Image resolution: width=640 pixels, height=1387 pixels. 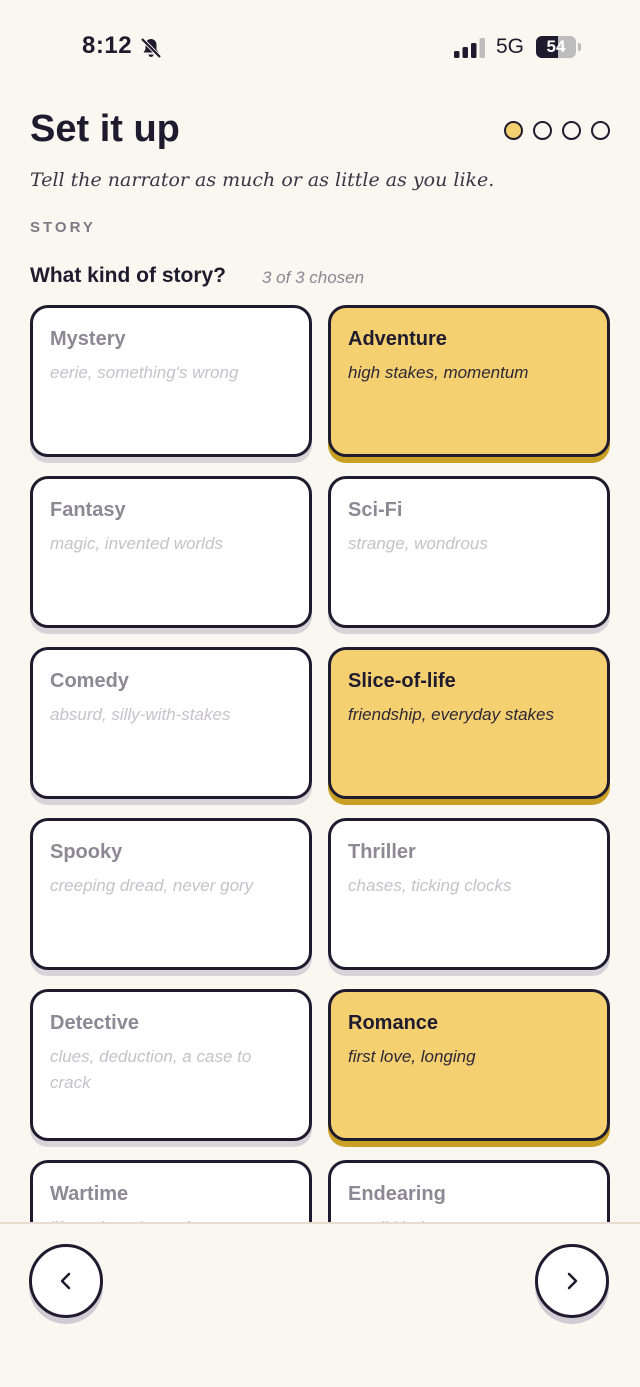 I want to click on genre-card-description: life at the edges of war, so click(x=172, y=1218).